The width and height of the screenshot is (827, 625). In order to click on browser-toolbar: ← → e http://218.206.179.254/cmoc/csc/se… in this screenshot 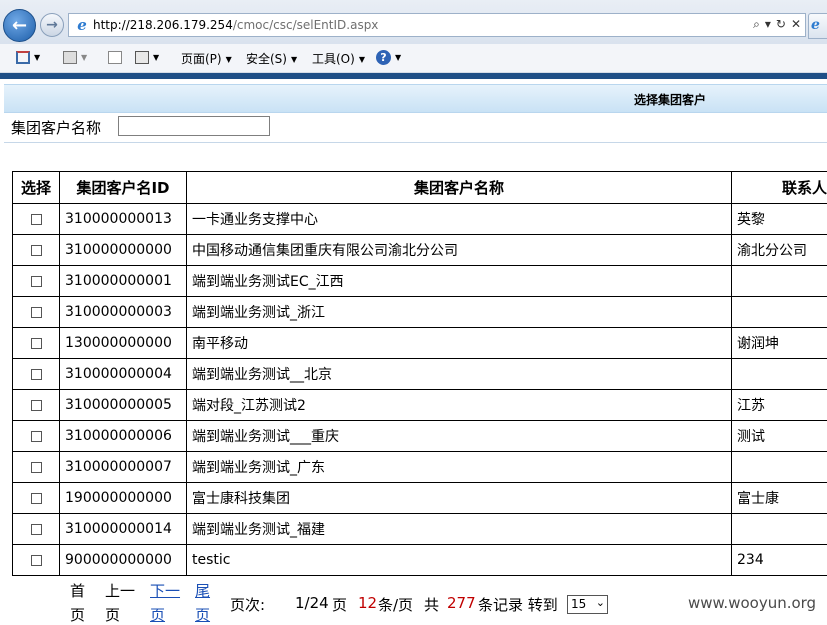, I will do `click(413, 22)`.